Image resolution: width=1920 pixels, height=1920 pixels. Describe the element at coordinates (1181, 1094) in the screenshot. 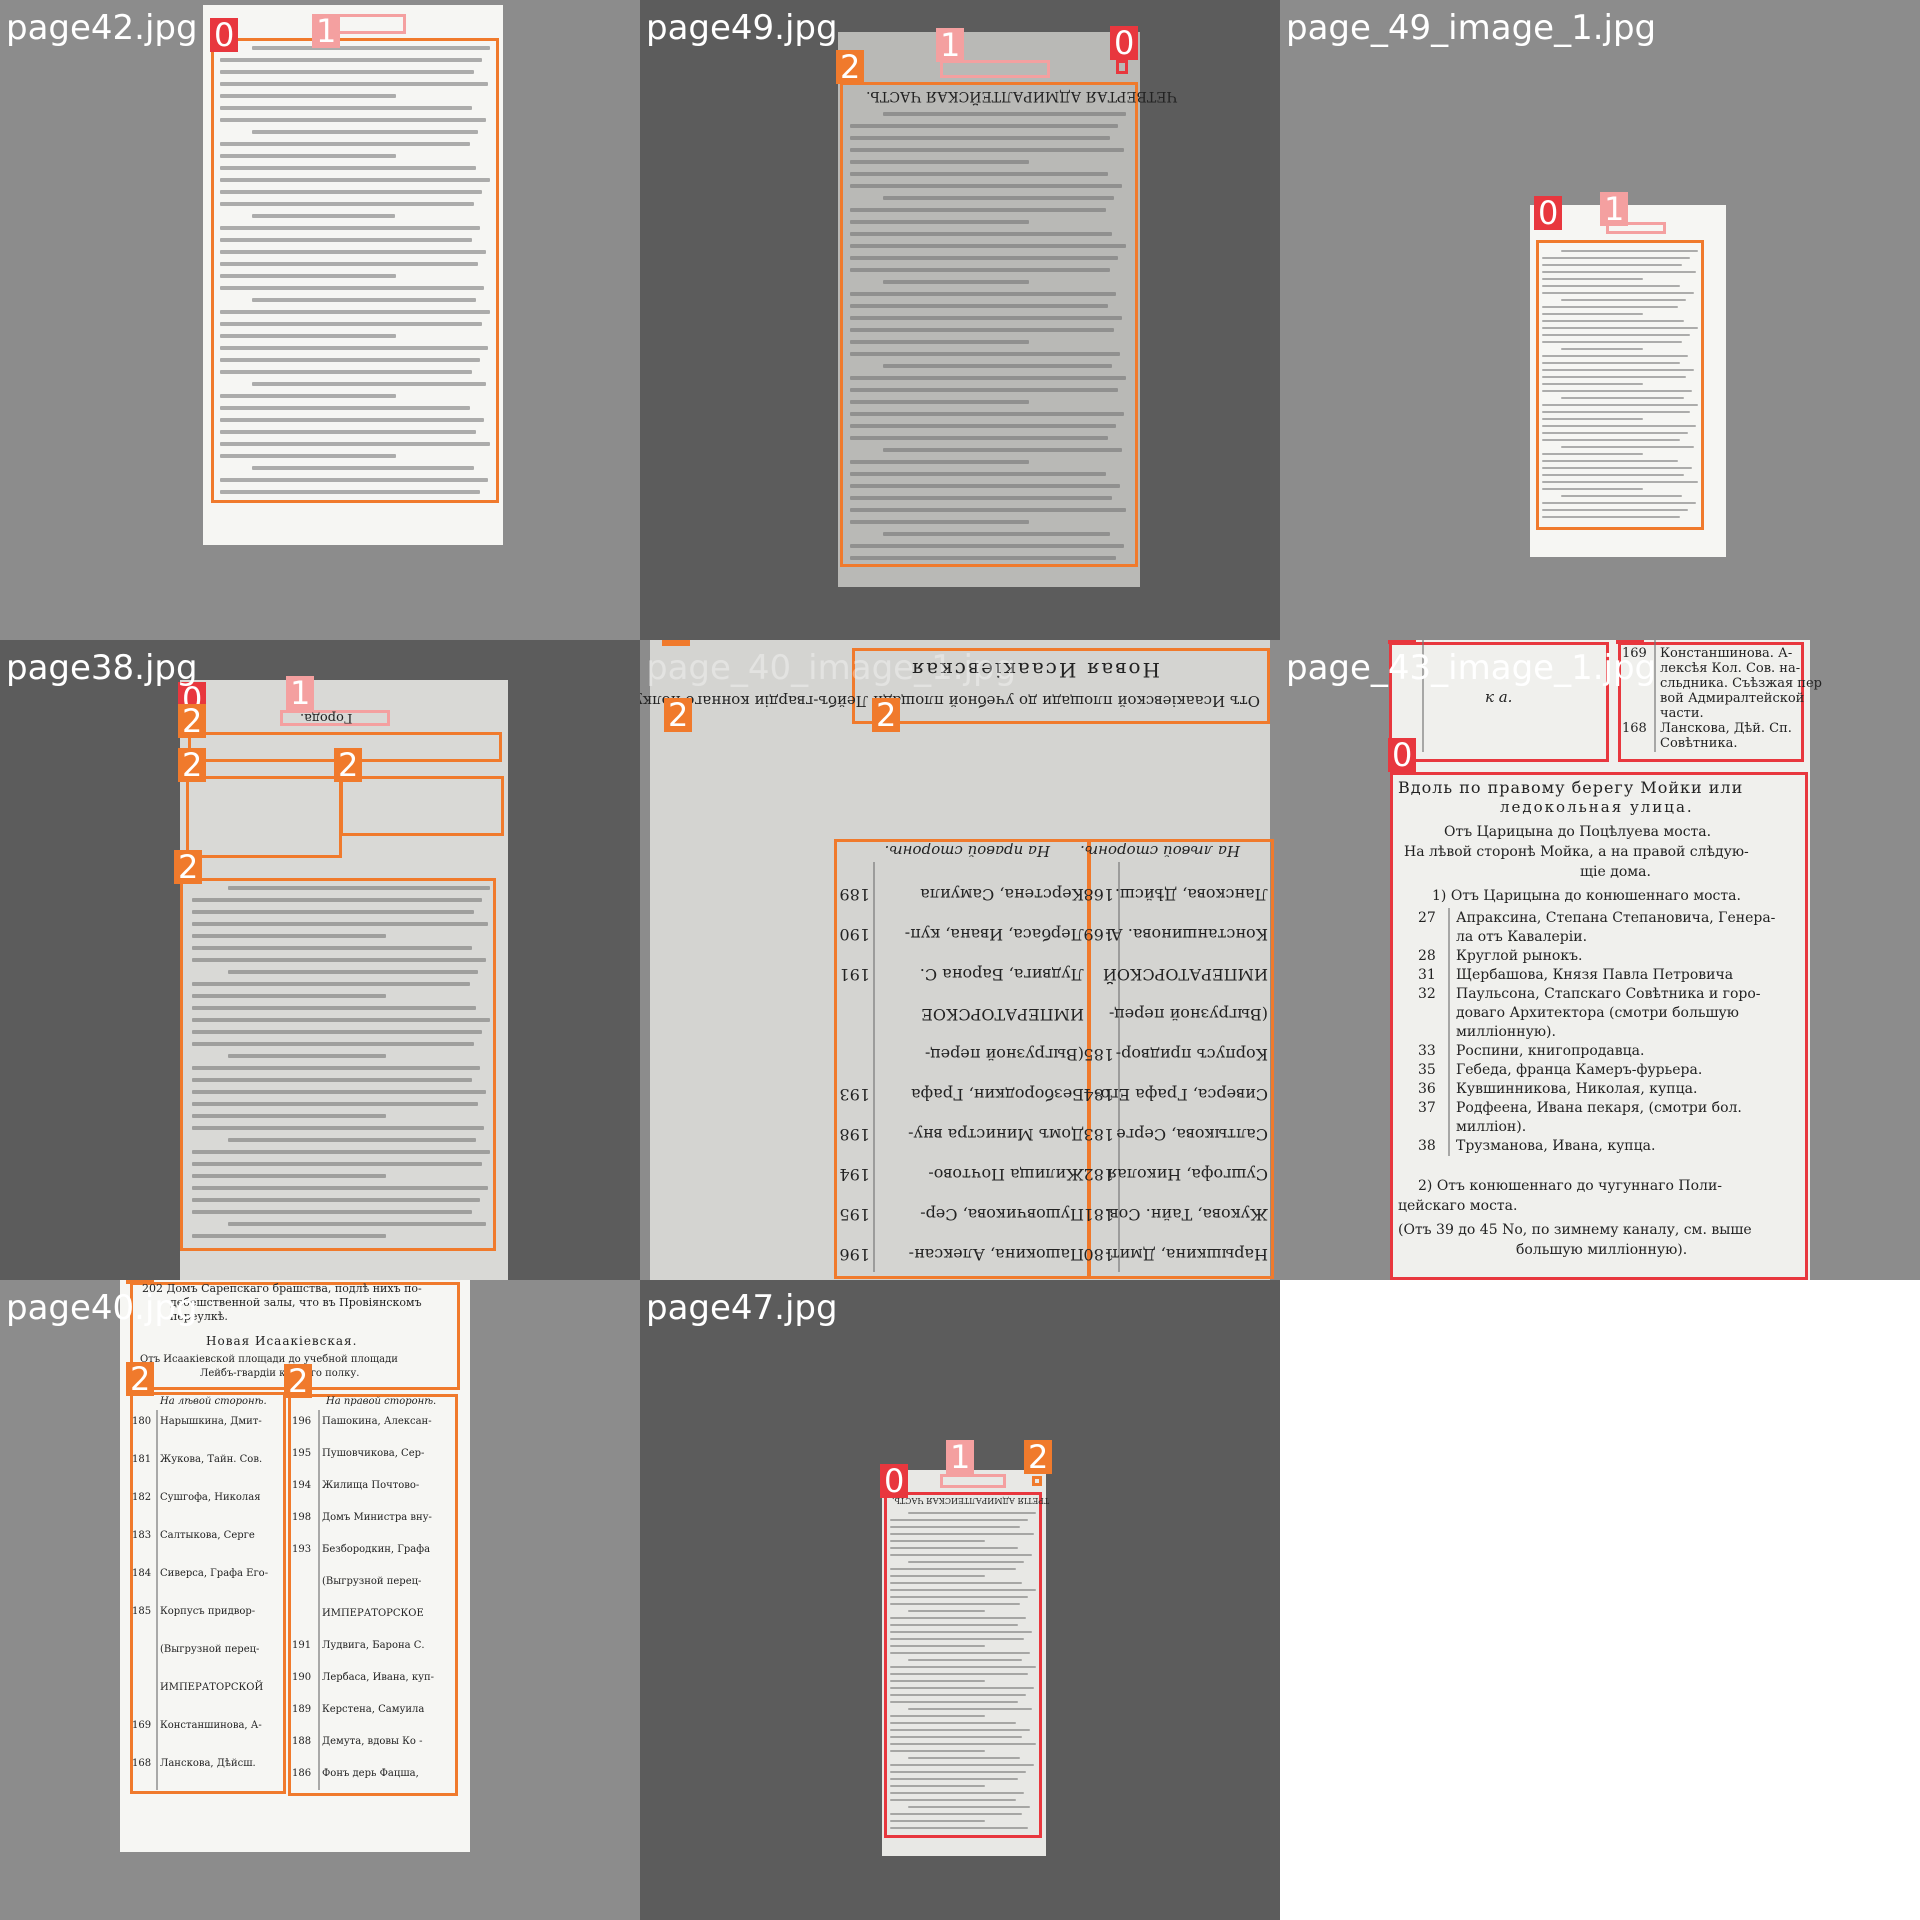

I see `row-text: Сиверса, Графа Его-` at that location.